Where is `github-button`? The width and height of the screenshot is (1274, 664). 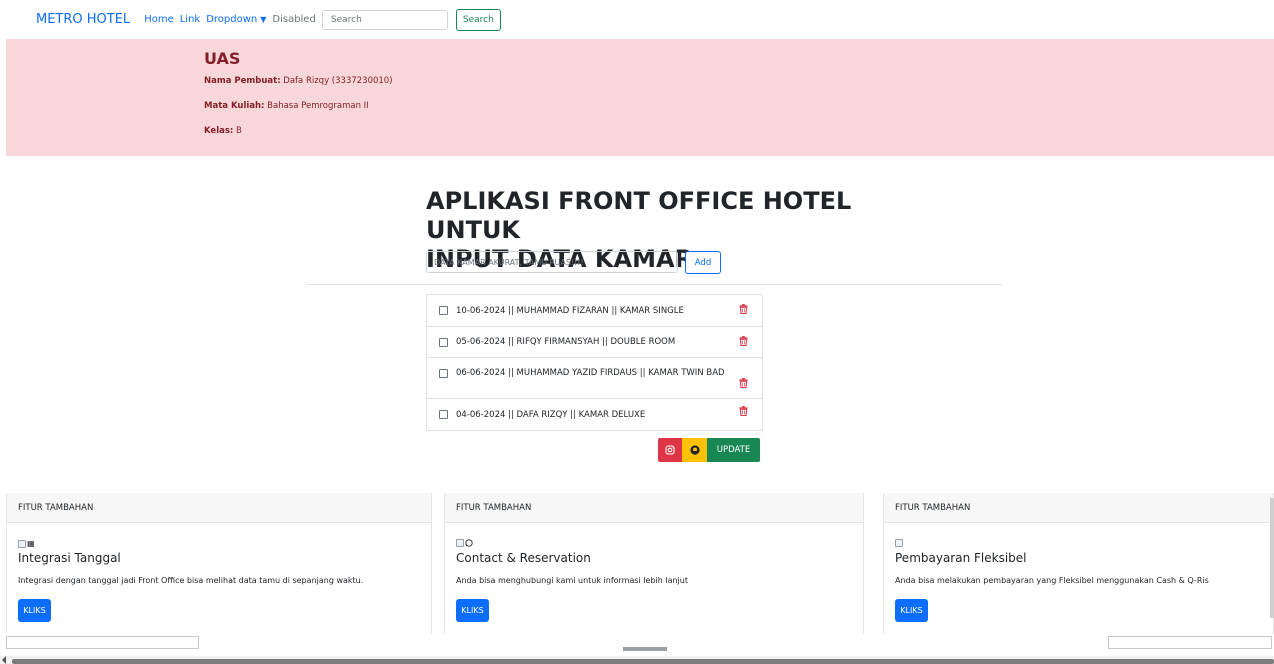
github-button is located at coordinates (694, 450).